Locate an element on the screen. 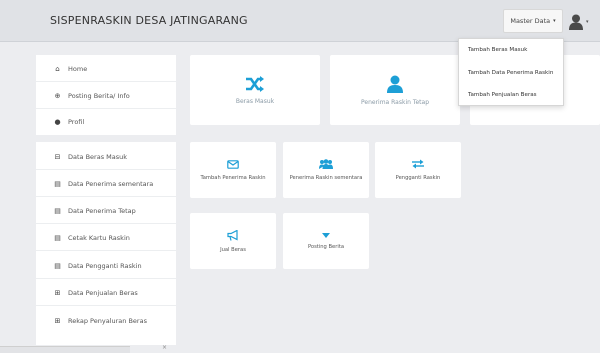  sidebar-item-label: Data Beras Masuk is located at coordinates (98, 157).